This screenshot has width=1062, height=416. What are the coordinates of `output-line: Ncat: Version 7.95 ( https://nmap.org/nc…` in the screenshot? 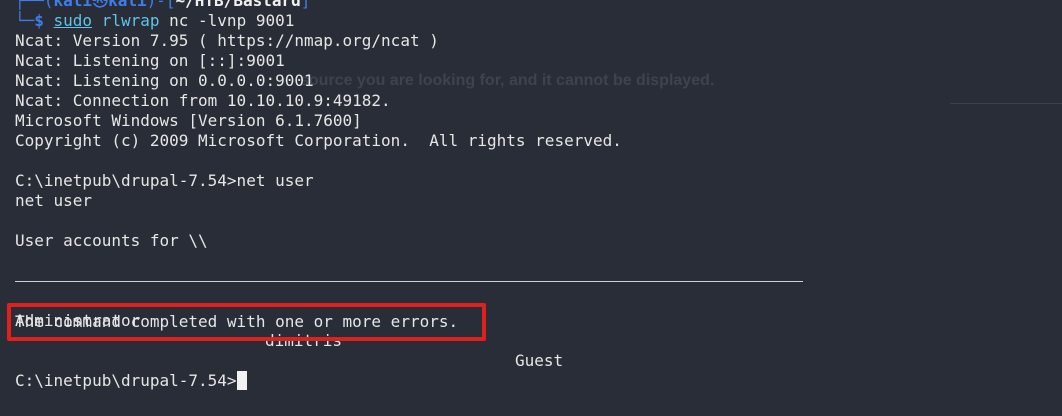 It's located at (227, 40).